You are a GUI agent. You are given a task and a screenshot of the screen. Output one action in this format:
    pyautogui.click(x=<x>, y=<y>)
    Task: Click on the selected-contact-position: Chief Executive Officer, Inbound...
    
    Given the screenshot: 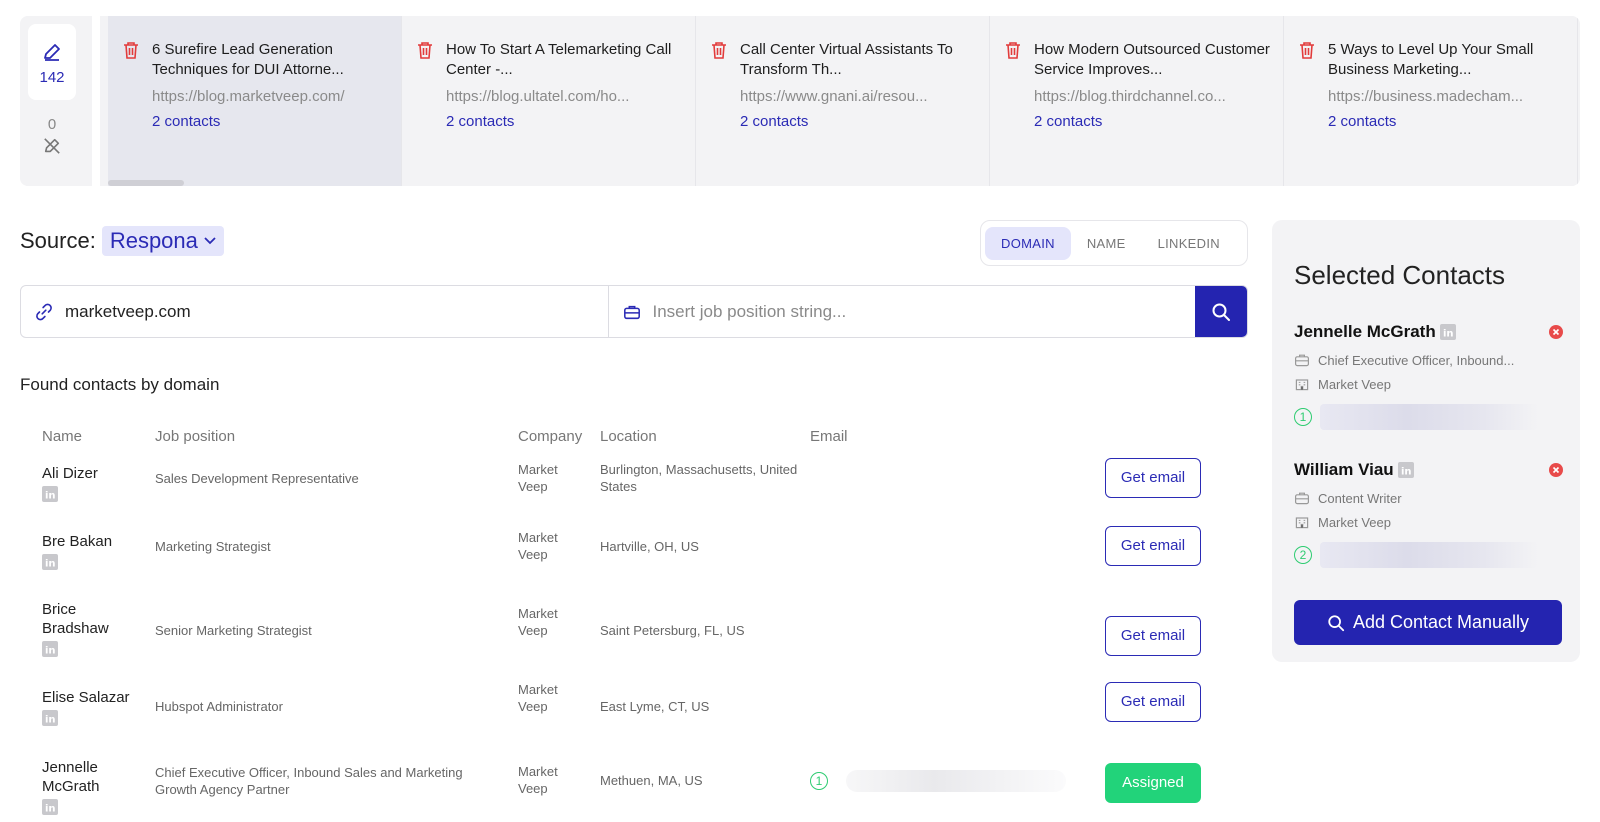 What is the action you would take?
    pyautogui.click(x=1429, y=360)
    